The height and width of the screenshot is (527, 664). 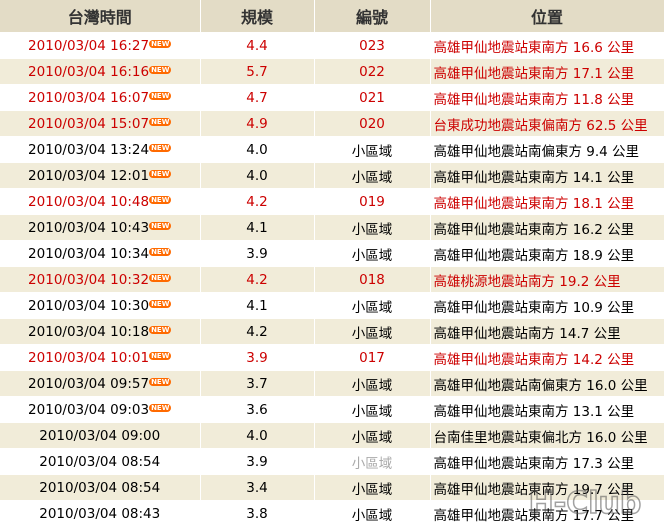 I want to click on number-cell: 023, so click(x=372, y=45).